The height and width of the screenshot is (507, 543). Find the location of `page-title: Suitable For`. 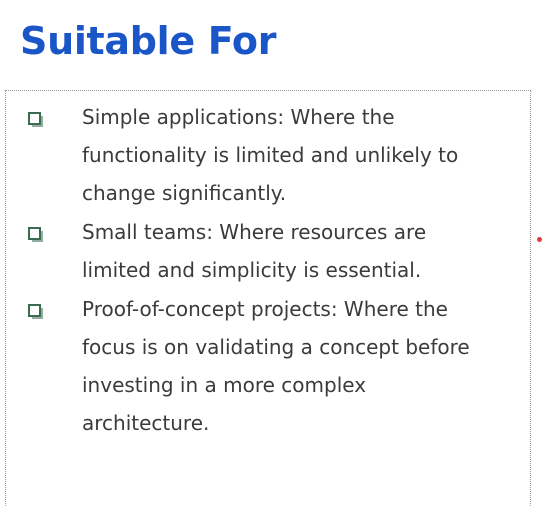

page-title: Suitable For is located at coordinates (148, 41).